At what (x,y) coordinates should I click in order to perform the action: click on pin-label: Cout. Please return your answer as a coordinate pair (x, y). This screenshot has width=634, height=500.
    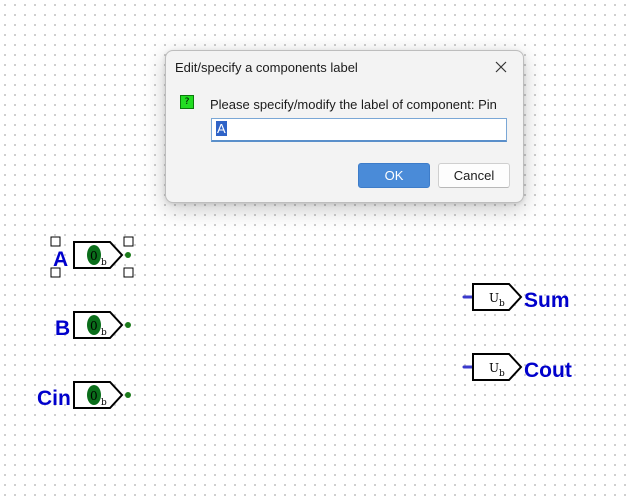
    Looking at the image, I should click on (548, 370).